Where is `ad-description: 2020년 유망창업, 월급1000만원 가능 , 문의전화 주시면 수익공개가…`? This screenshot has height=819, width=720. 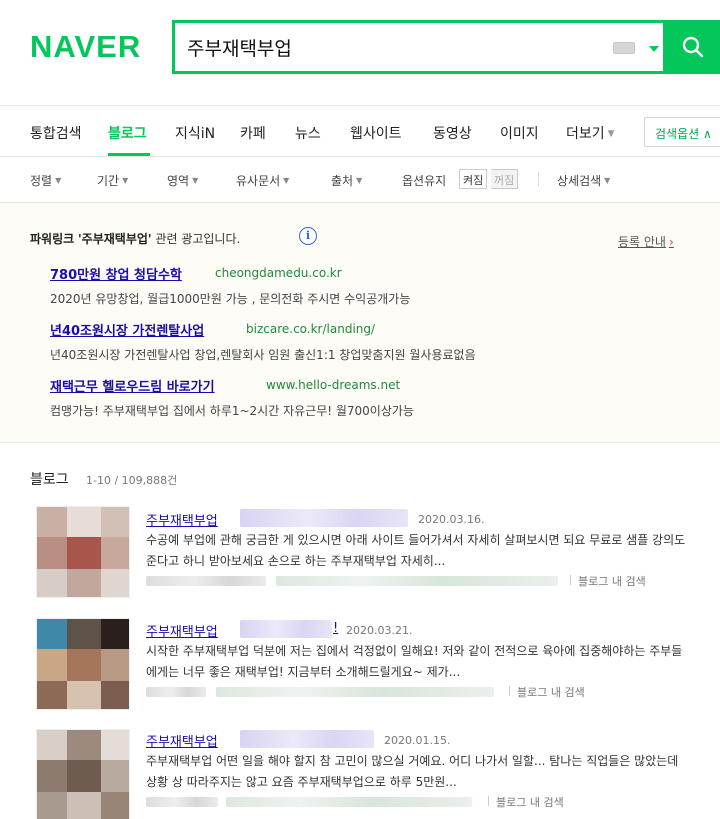
ad-description: 2020년 유망창업, 월급1000만원 가능 , 문의전화 주시면 수익공개가… is located at coordinates (230, 299).